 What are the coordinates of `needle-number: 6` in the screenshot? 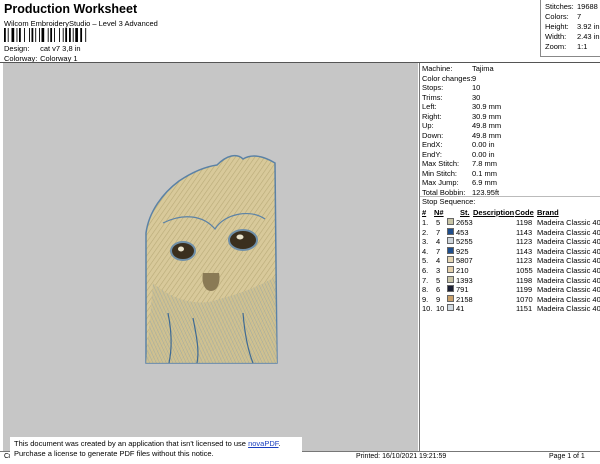 It's located at (438, 290).